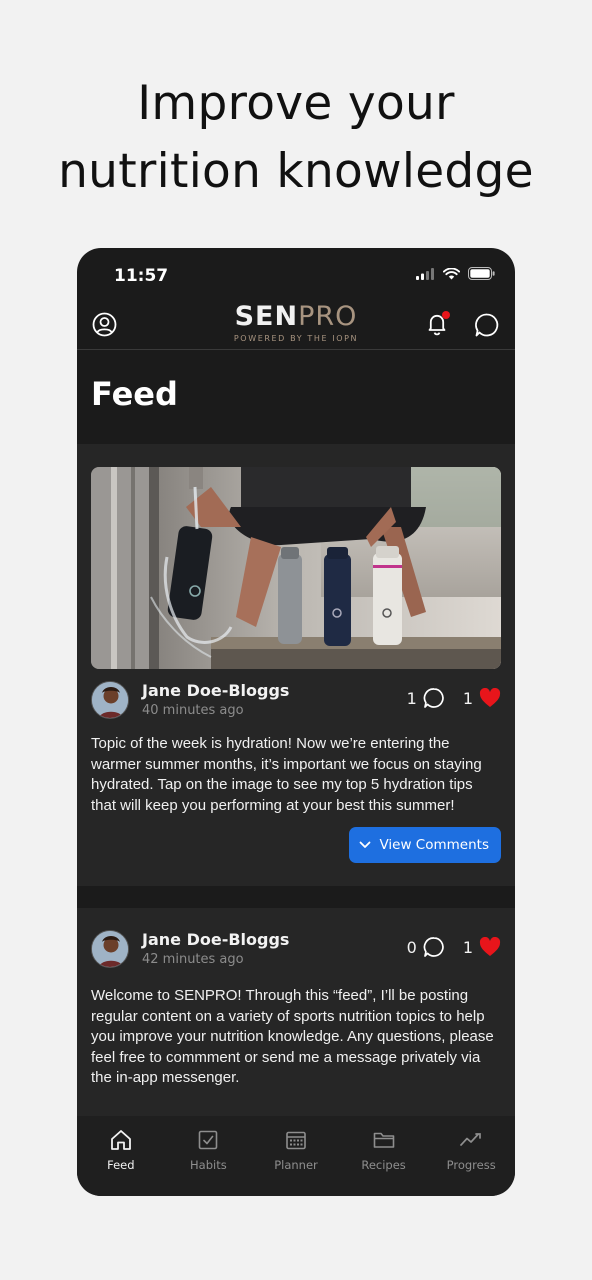 The width and height of the screenshot is (592, 1280). I want to click on comment-count: 0, so click(411, 947).